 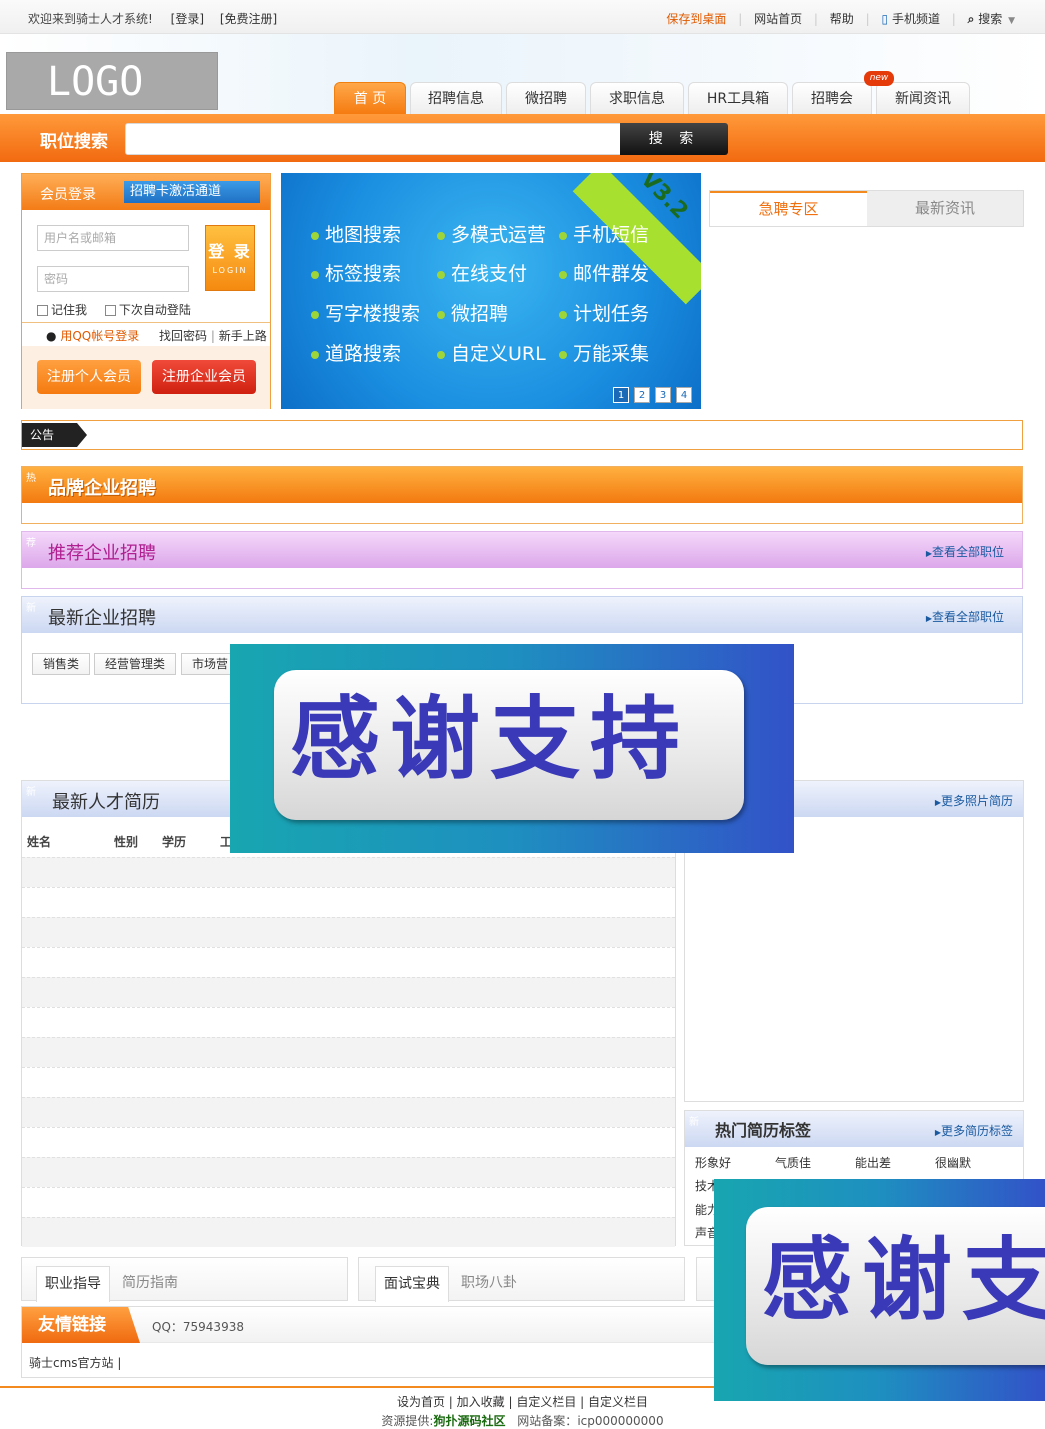 I want to click on newbie-link: 新手上路, so click(x=243, y=336).